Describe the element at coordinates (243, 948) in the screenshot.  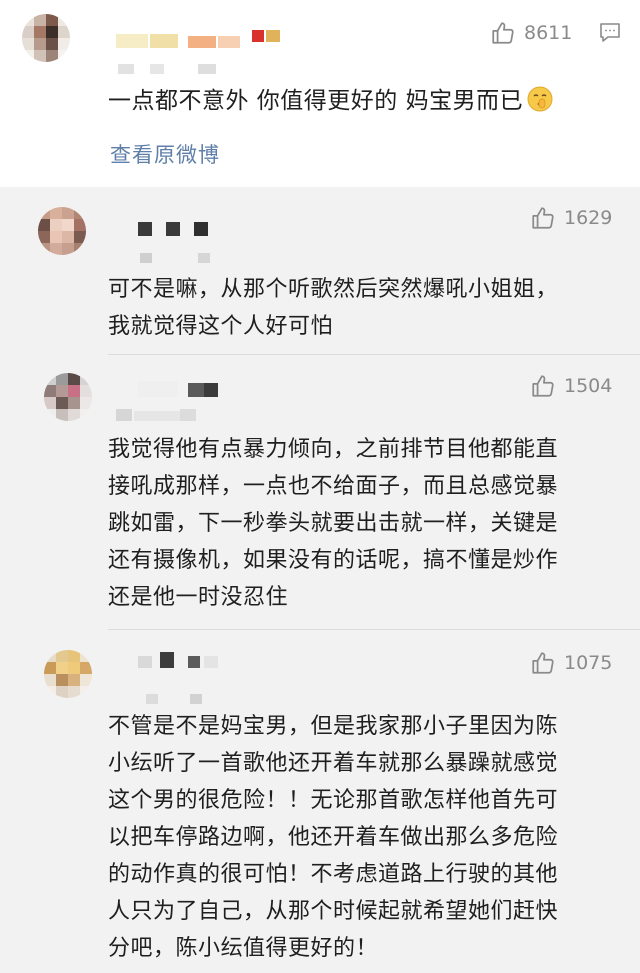
I see `reply-line: 分吧，陈小纭值得更好的！` at that location.